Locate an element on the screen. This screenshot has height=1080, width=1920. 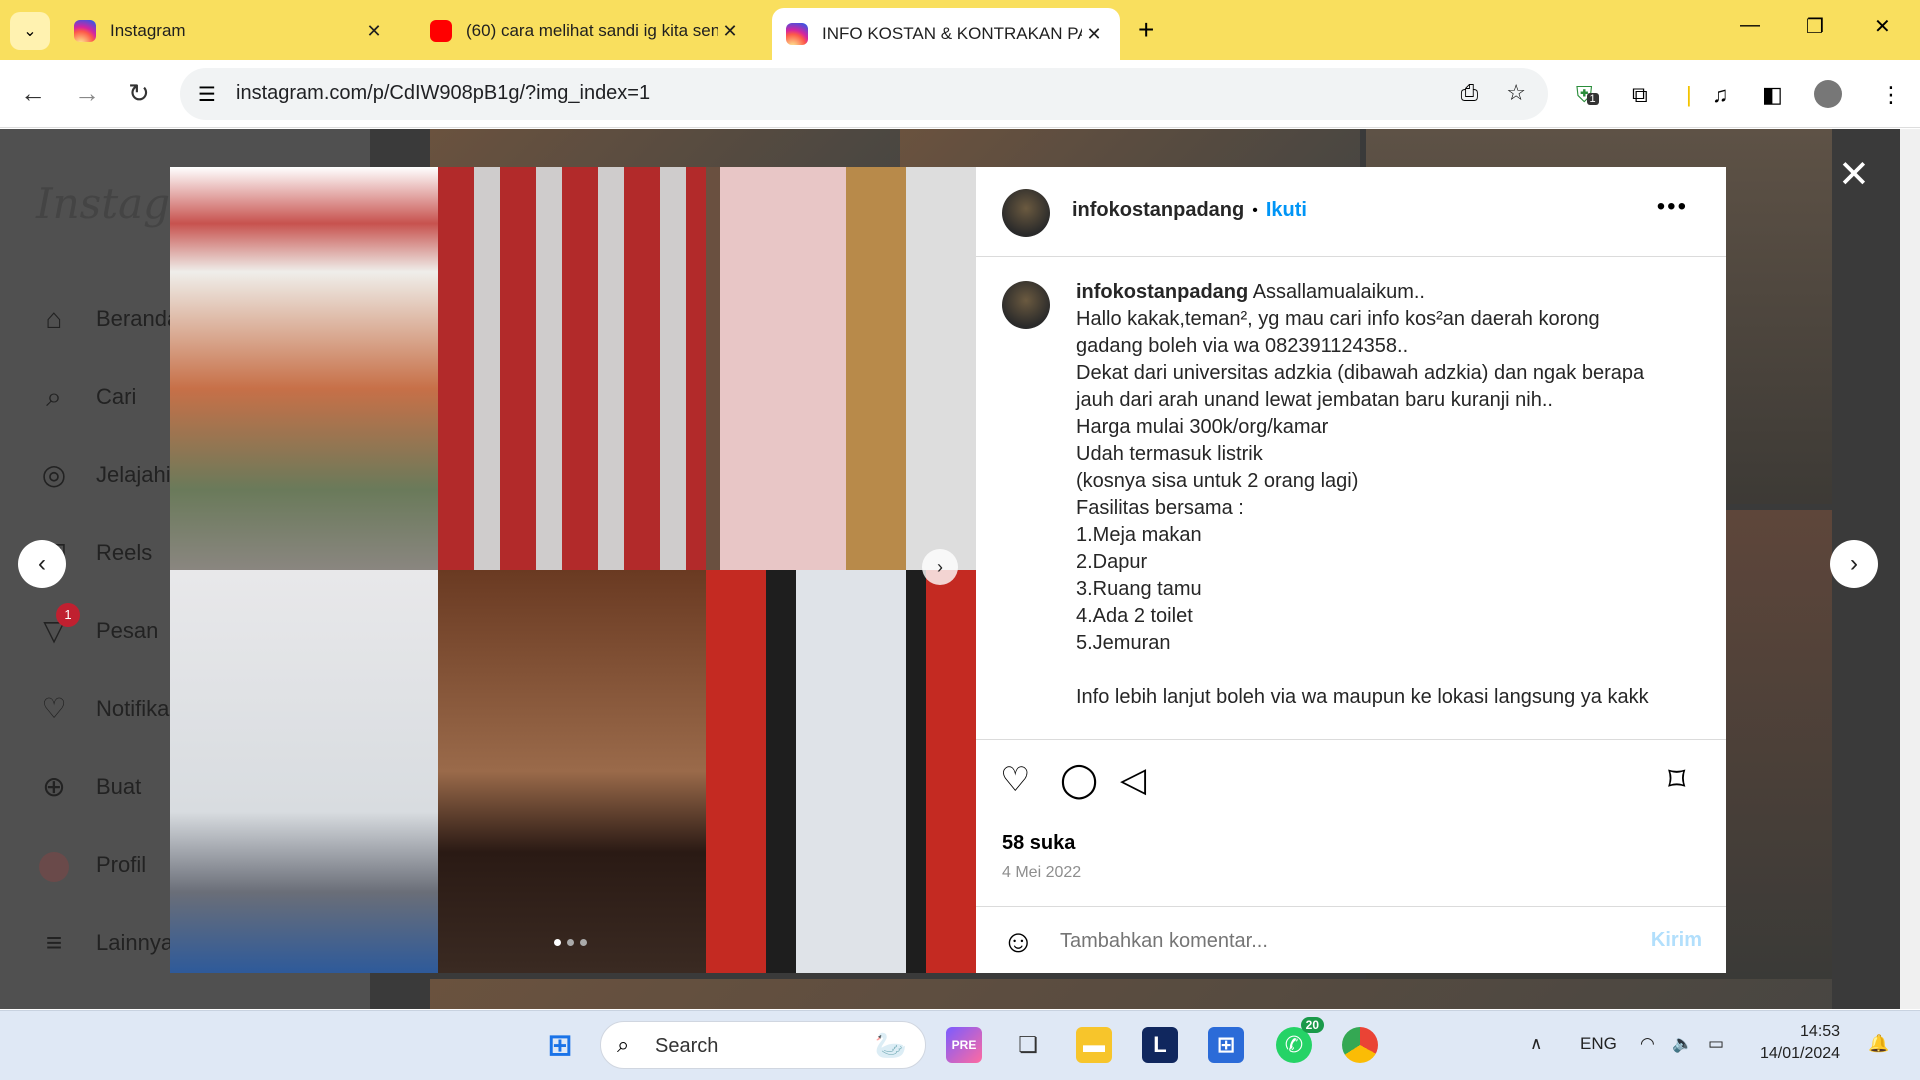
post-actions: ♡ ◯ ◁ ⌑ 58 suka 4 Mei 2022 ☺ Kirim is located at coordinates (1351, 856).